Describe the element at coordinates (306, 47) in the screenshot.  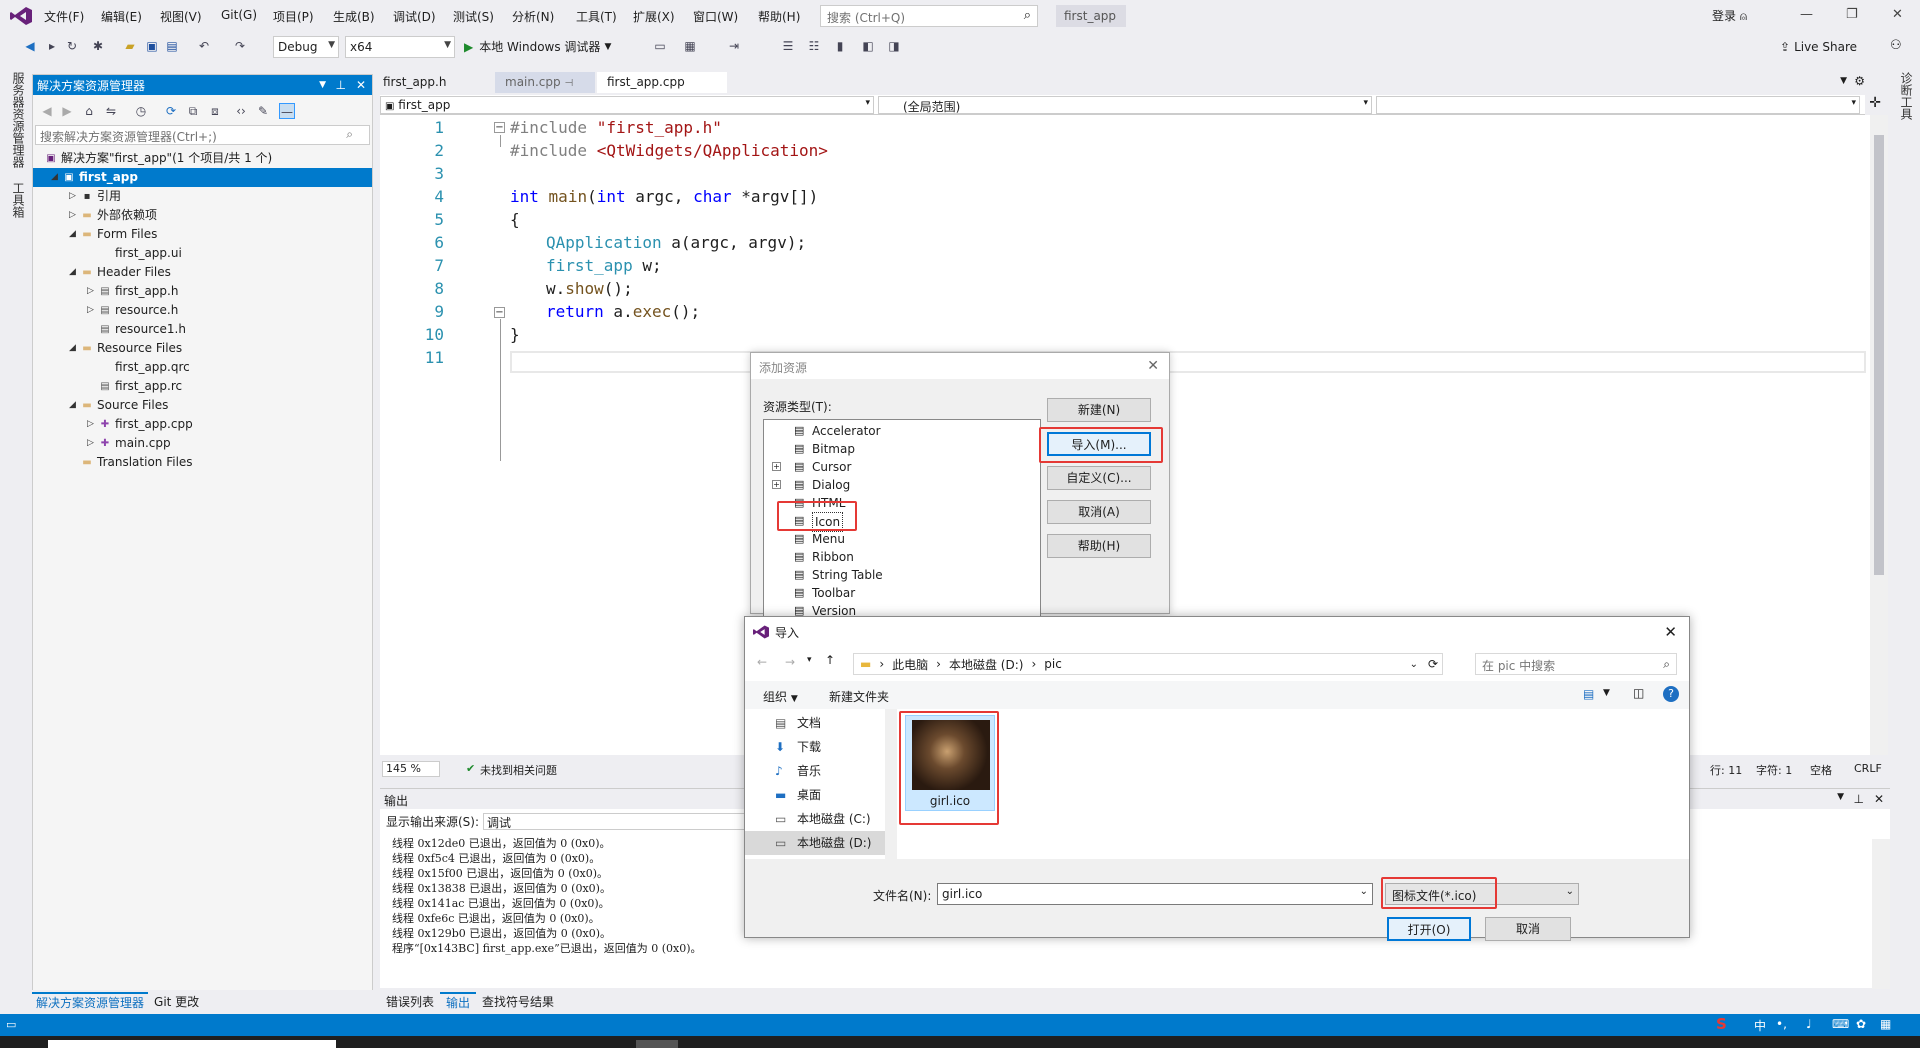
I see `configuration-select: Debug ▼` at that location.